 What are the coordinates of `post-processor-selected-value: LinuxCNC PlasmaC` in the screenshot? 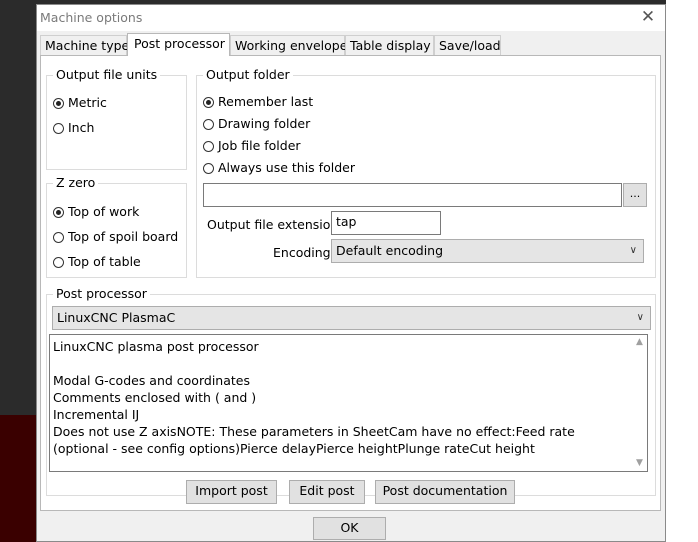 It's located at (116, 317).